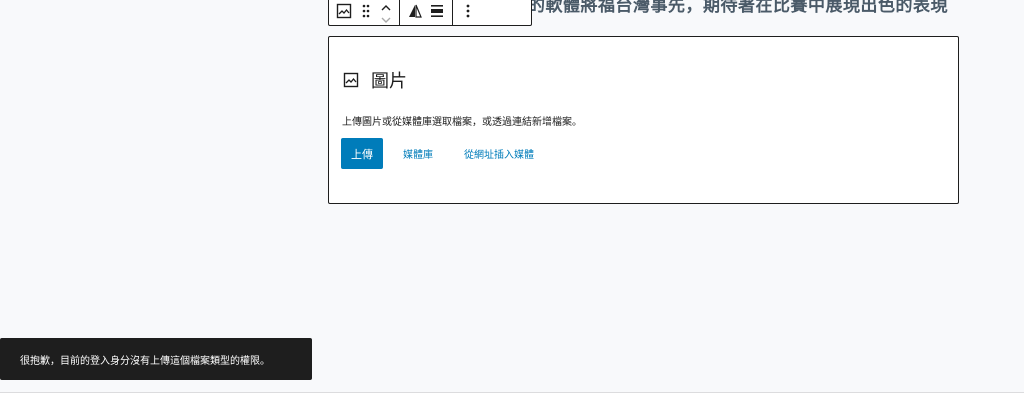 The width and height of the screenshot is (1024, 400). What do you see at coordinates (738, 8) in the screenshot?
I see `background-heading-text: 的軟體將福台灣事先，期待著在比賽中展現出色的表現` at bounding box center [738, 8].